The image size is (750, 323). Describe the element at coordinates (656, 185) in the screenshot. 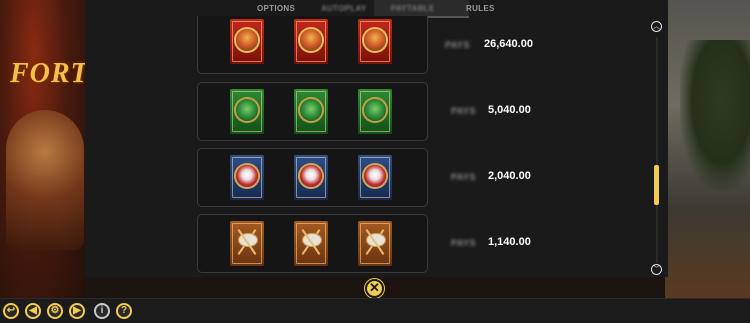

I see `scrollbar-thumb` at that location.